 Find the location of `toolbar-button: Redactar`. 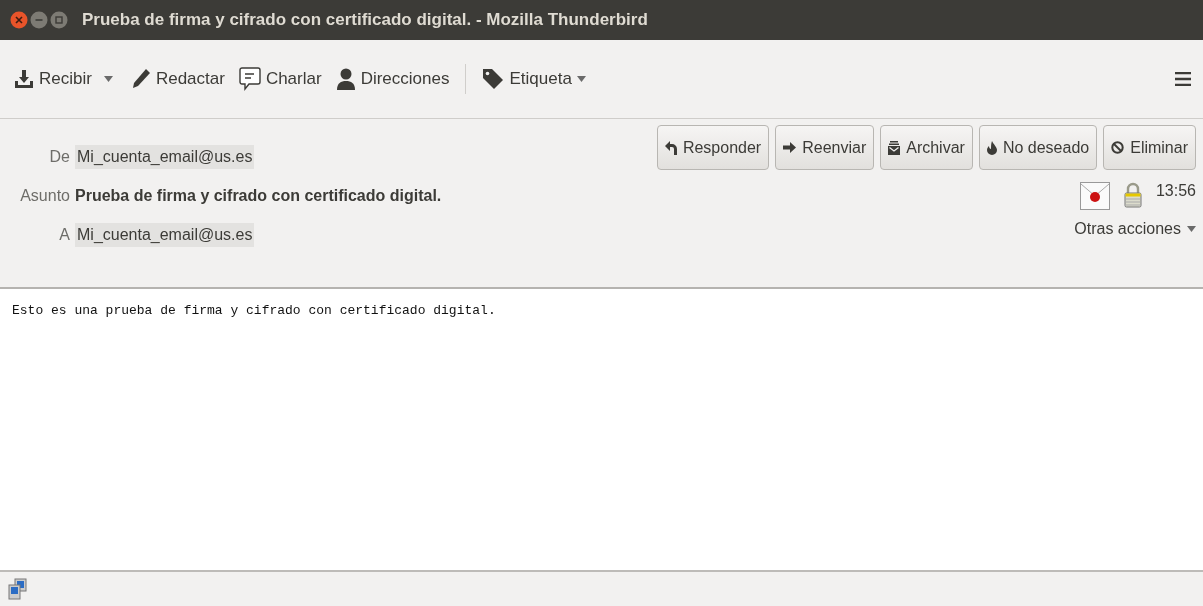

toolbar-button: Redactar is located at coordinates (177, 79).